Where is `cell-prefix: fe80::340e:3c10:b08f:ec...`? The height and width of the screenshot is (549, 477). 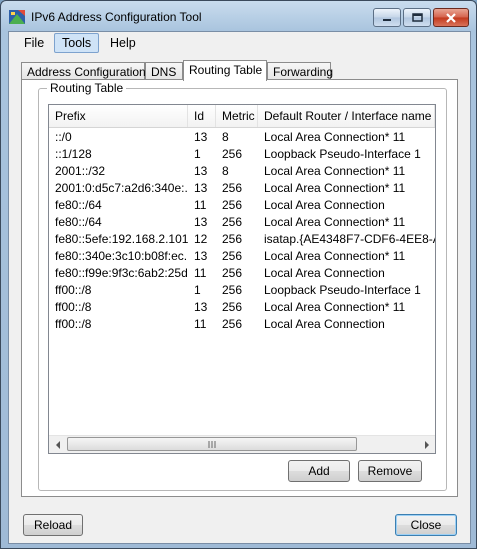 cell-prefix: fe80::340e:3c10:b08f:ec... is located at coordinates (121, 256).